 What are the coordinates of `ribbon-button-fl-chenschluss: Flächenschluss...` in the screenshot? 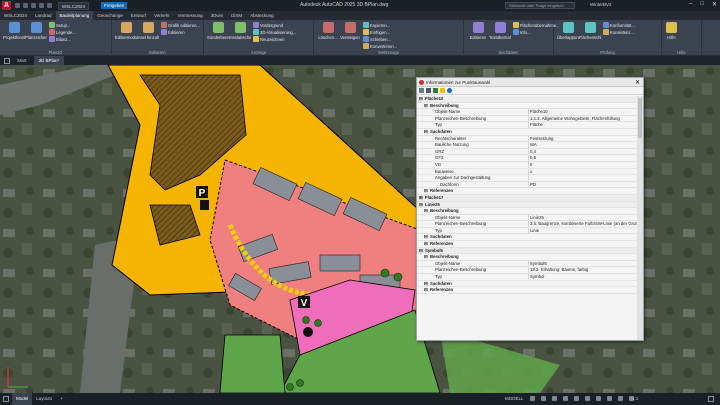 It's located at (590, 31).